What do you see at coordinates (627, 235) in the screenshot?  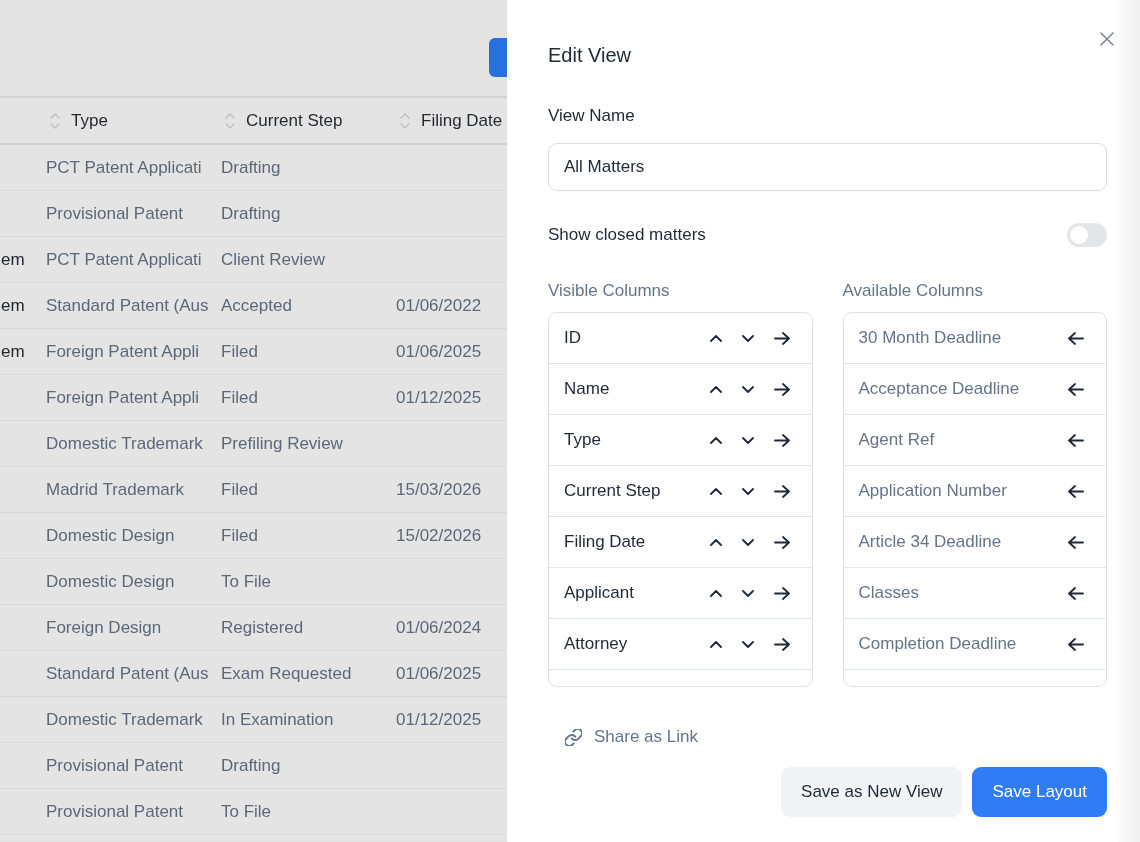 I see `toggle-label: Show closed matters` at bounding box center [627, 235].